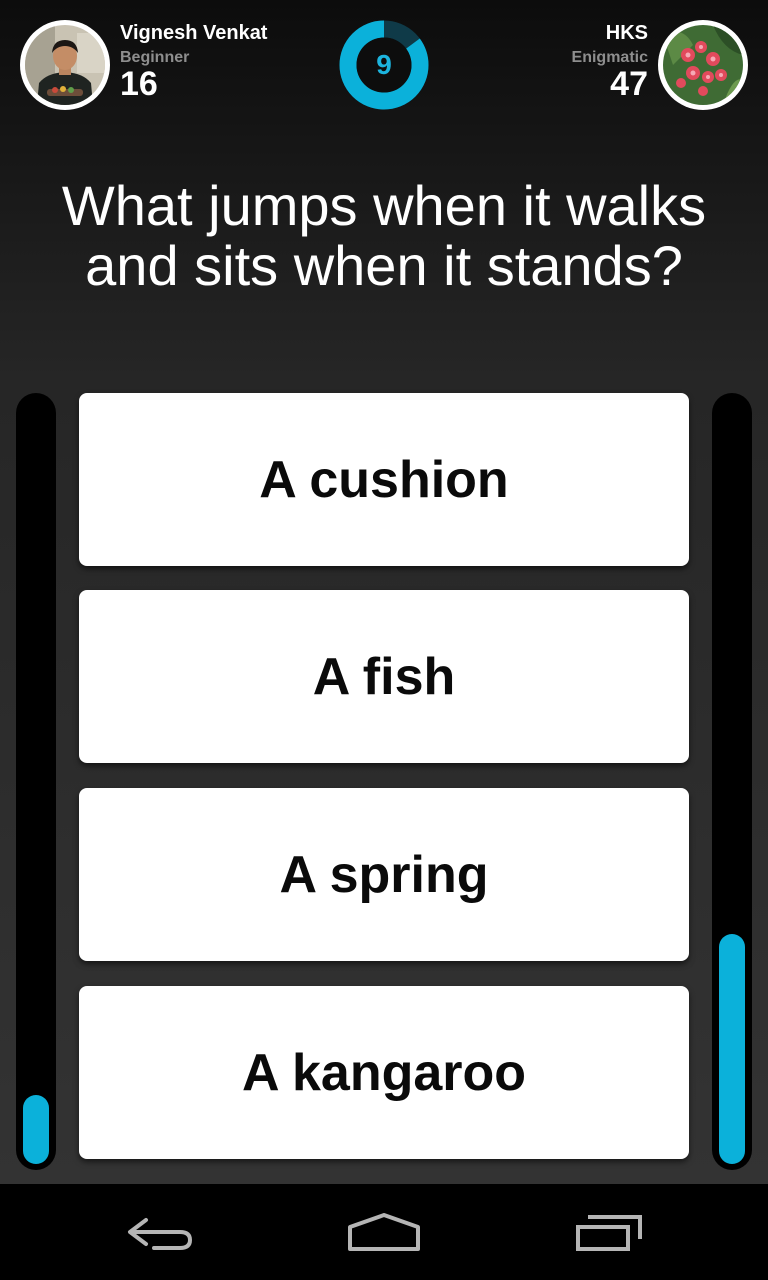 The image size is (768, 1280). Describe the element at coordinates (732, 781) in the screenshot. I see `player-right-score-bar` at that location.